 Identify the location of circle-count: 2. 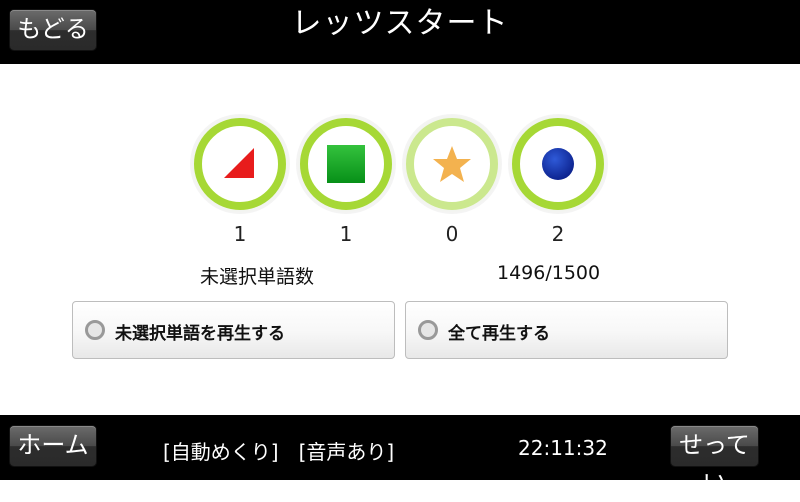
(558, 234).